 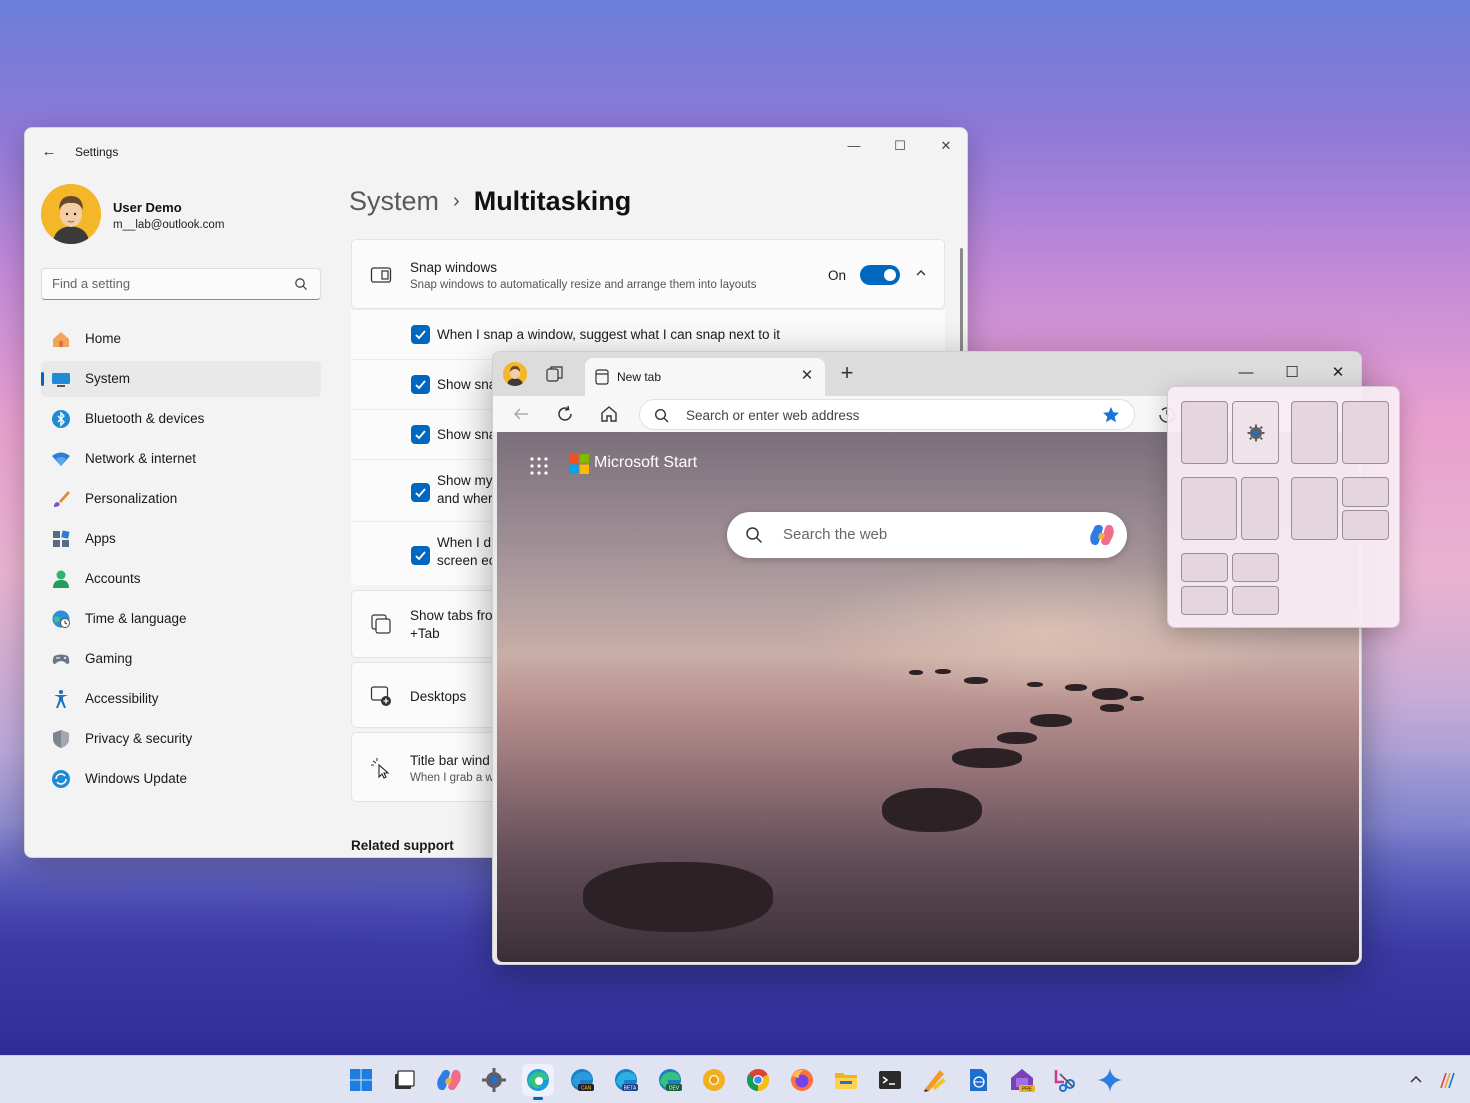 What do you see at coordinates (539, 466) in the screenshot?
I see `apps-grid-icon` at bounding box center [539, 466].